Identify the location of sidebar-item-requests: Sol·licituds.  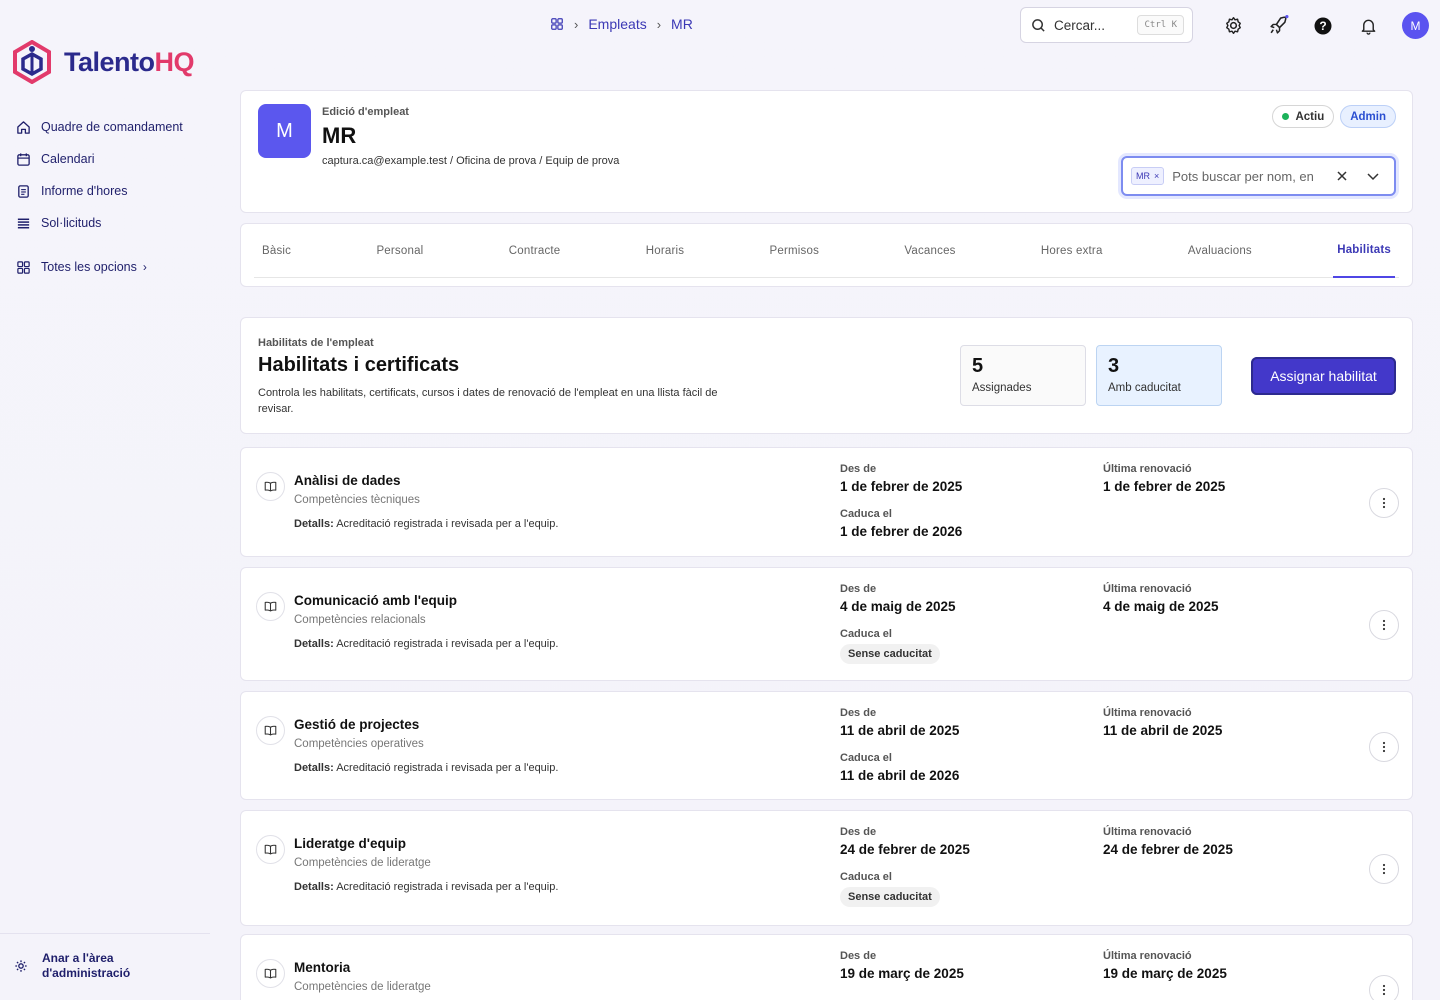
(116, 223).